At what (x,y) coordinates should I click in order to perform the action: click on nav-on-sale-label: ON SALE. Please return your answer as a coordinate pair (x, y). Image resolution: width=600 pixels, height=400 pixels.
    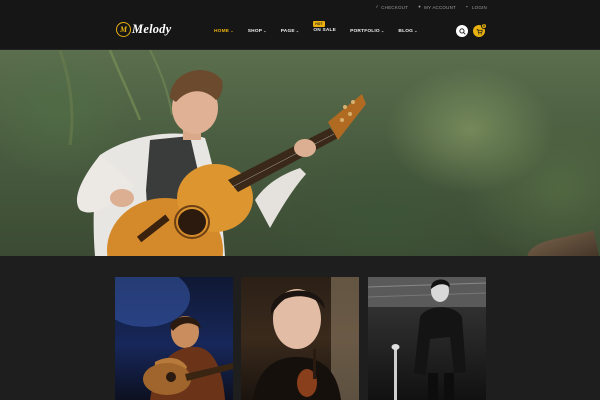
    Looking at the image, I should click on (325, 30).